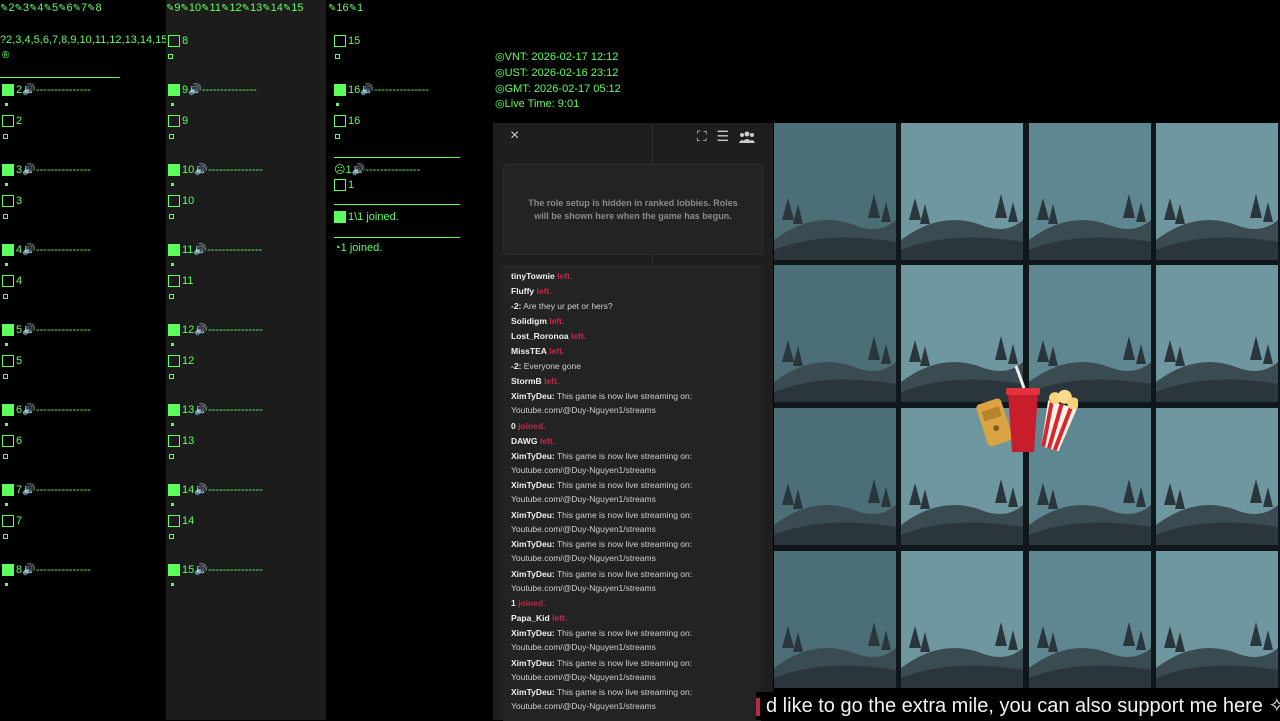  What do you see at coordinates (272, 8) in the screenshot?
I see `tab-14: ✎14` at bounding box center [272, 8].